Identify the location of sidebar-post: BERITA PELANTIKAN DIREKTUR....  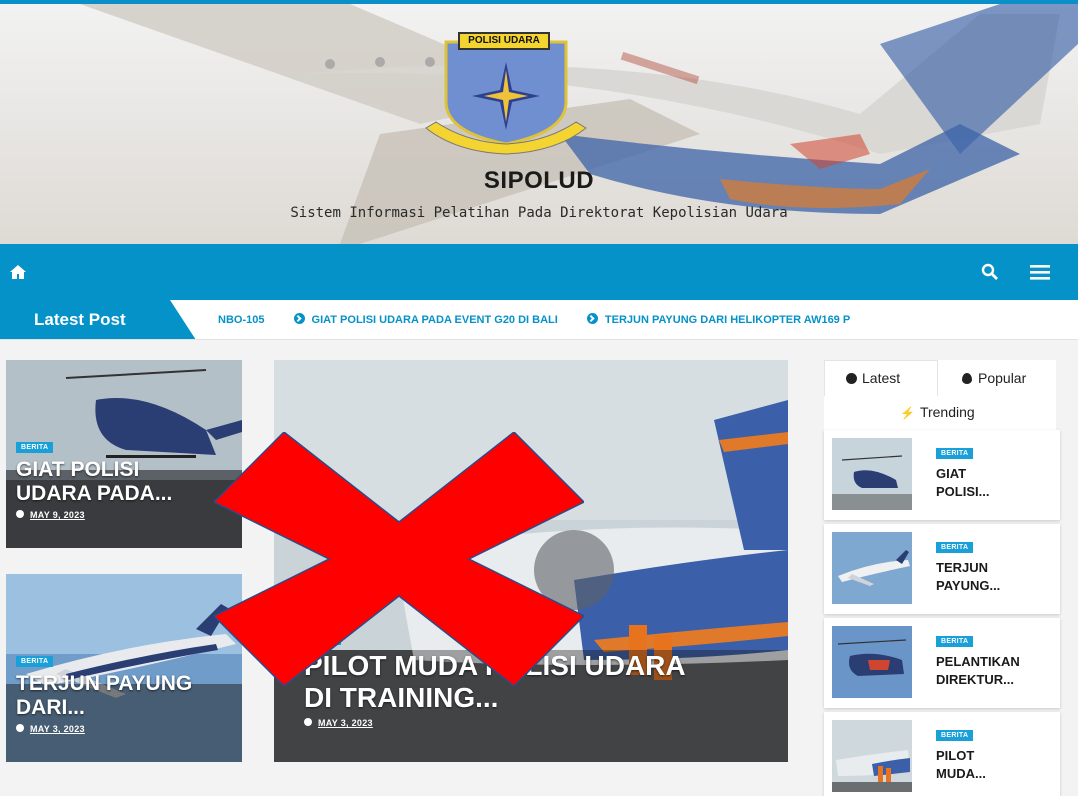
(942, 663).